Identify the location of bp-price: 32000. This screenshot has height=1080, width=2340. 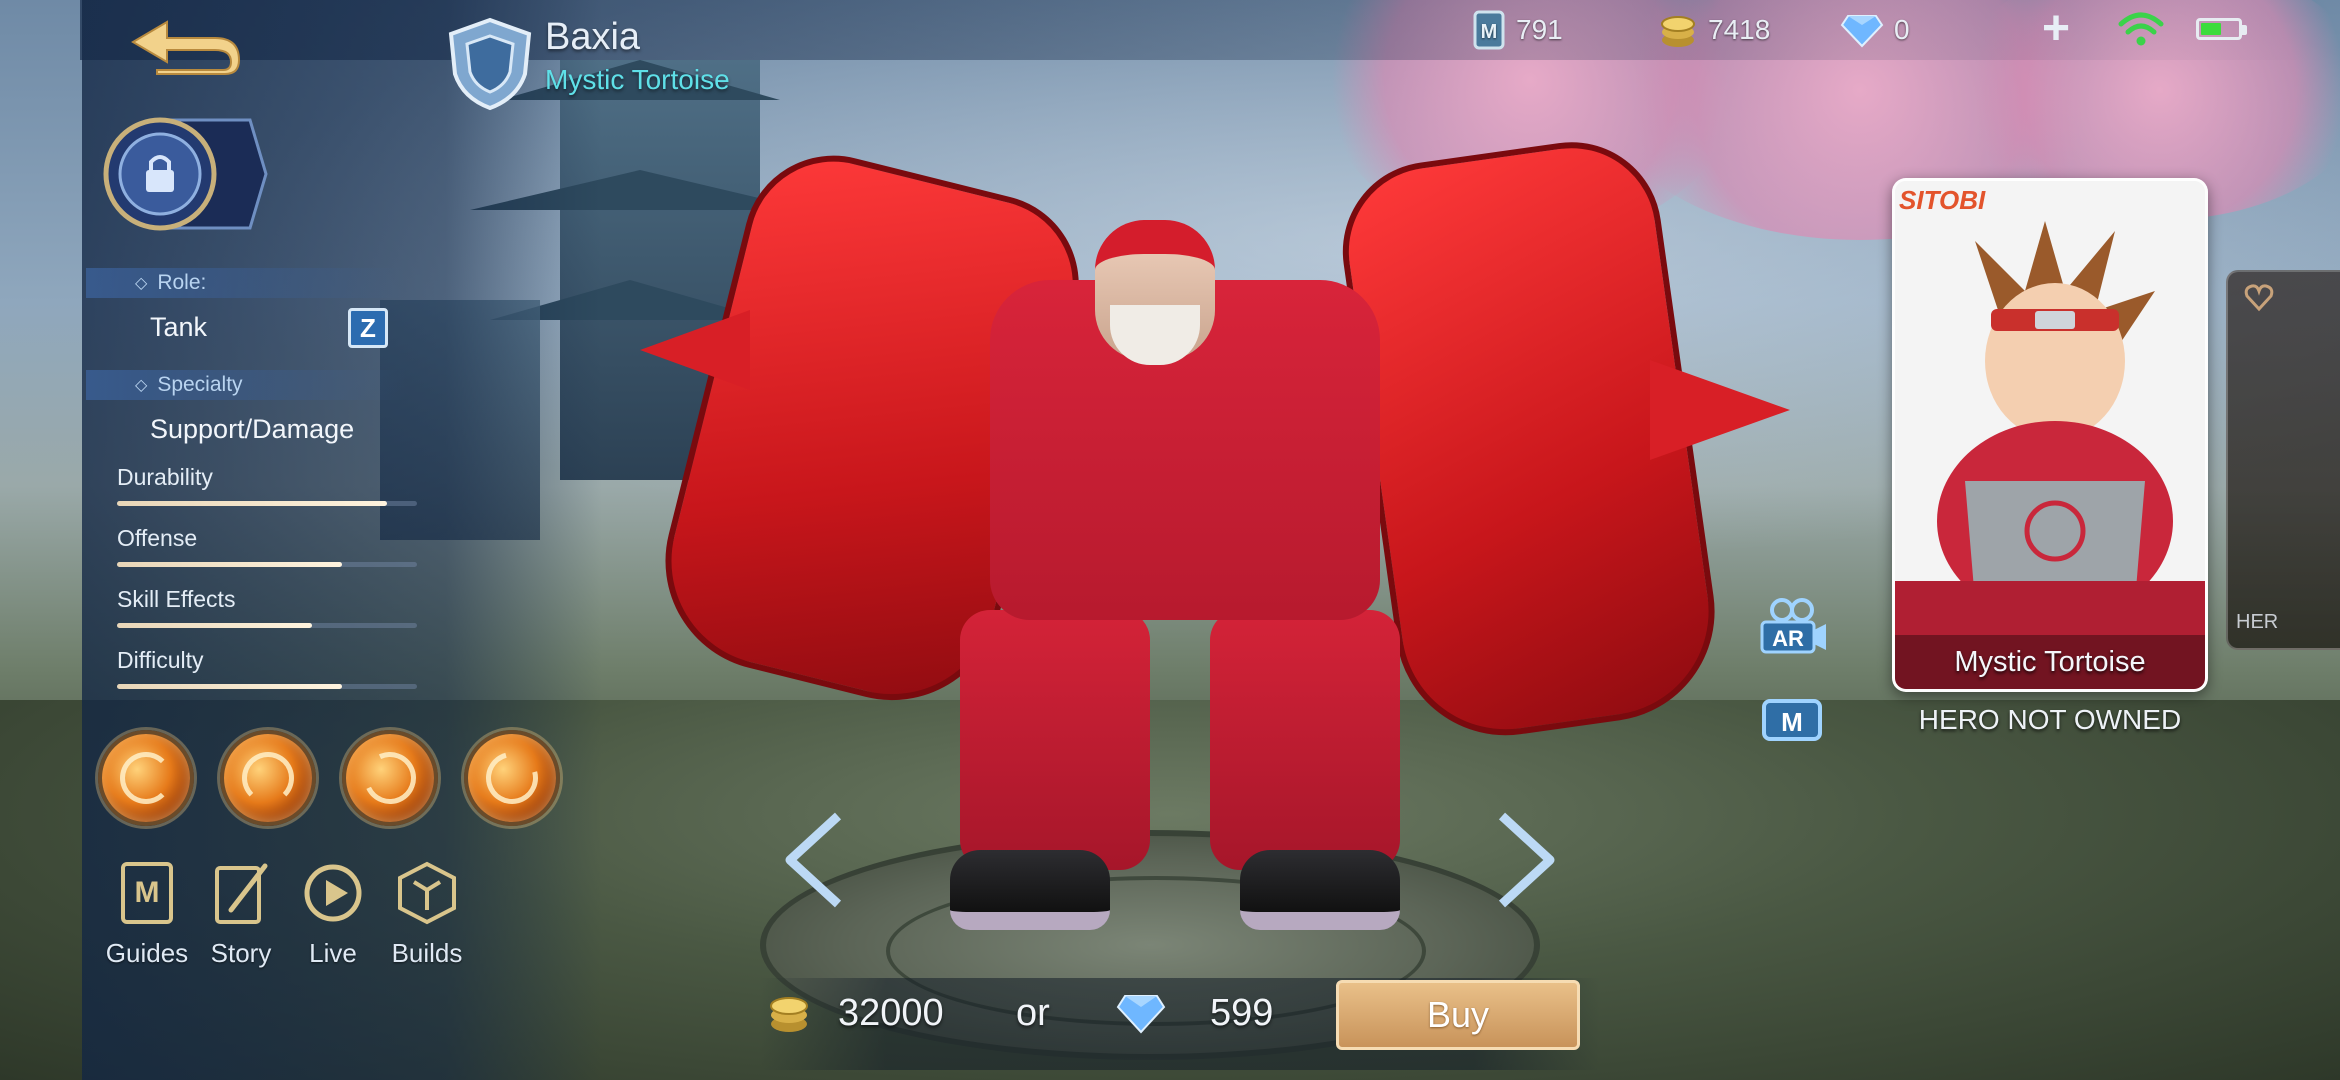
(891, 1013).